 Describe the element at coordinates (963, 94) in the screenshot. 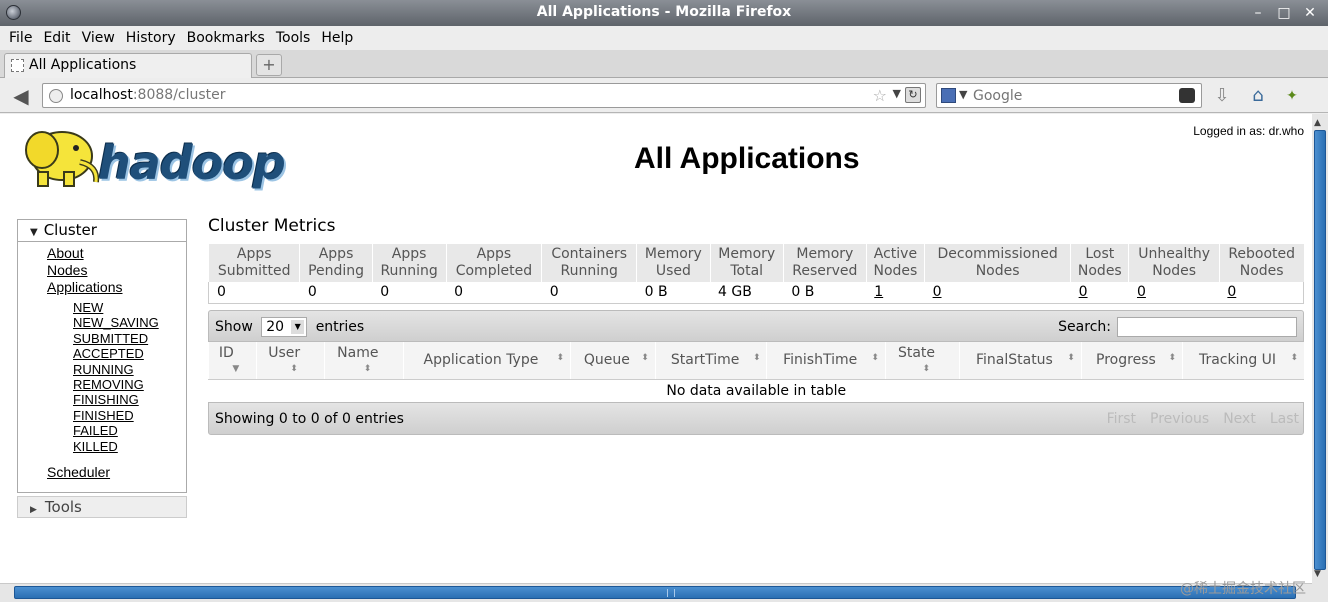

I see `search-engine-dropdown-icon: ▼` at that location.